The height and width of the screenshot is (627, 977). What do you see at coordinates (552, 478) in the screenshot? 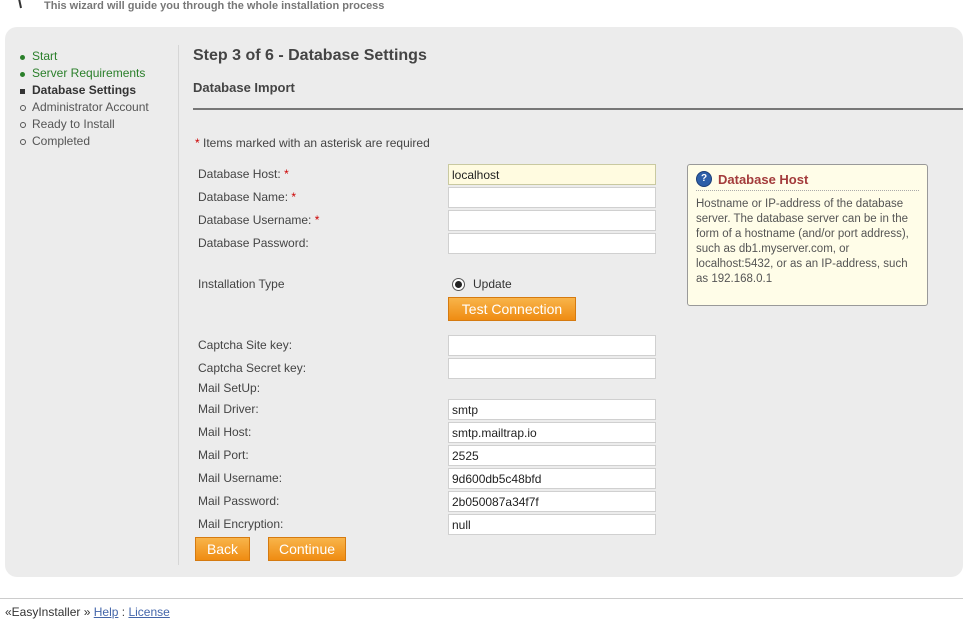
I see `mail-username-input` at bounding box center [552, 478].